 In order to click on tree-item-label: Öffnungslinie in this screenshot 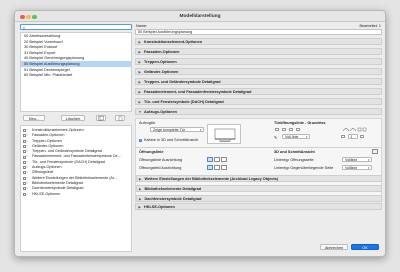, I will do `click(43, 172)`.